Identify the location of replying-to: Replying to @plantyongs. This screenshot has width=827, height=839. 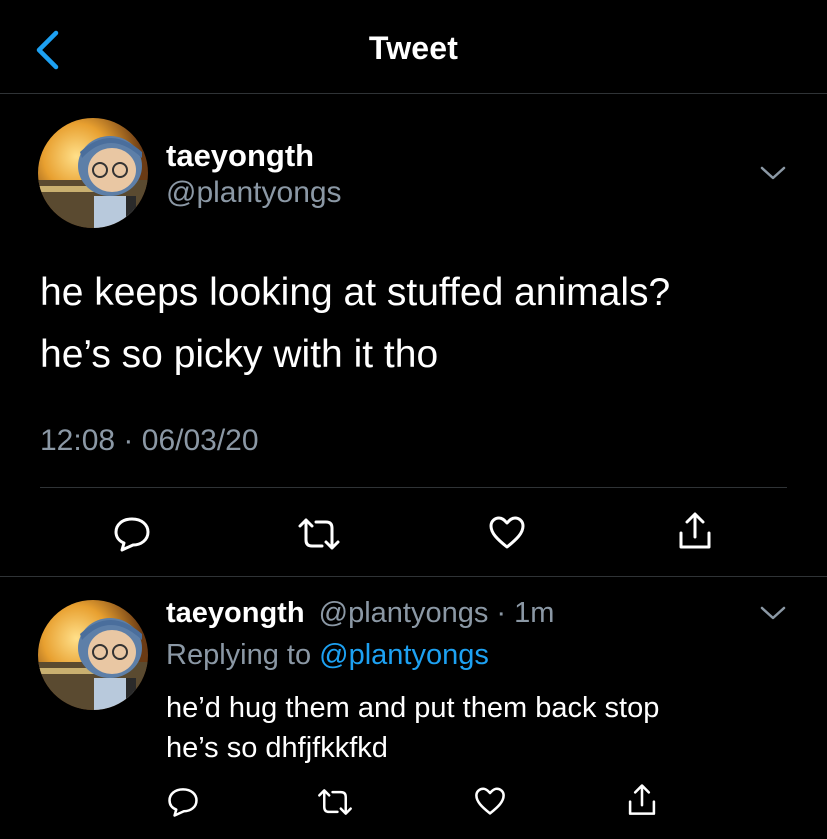
(327, 655).